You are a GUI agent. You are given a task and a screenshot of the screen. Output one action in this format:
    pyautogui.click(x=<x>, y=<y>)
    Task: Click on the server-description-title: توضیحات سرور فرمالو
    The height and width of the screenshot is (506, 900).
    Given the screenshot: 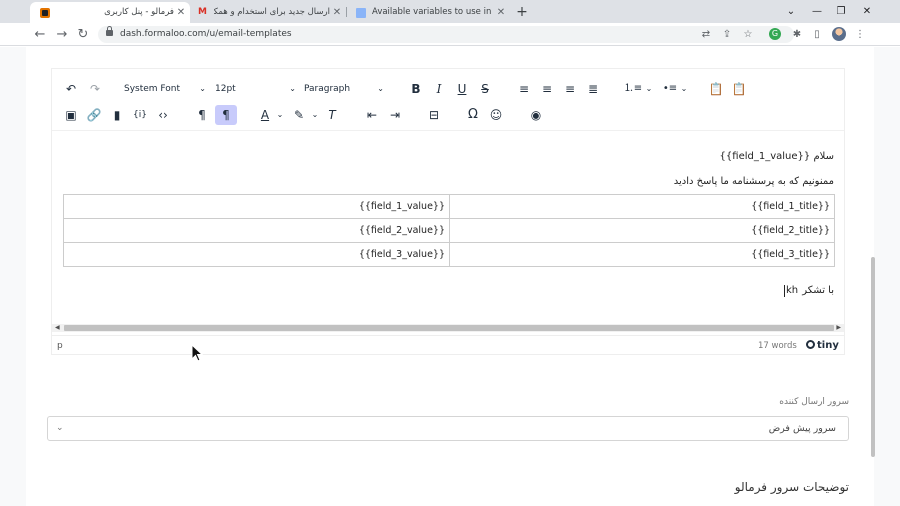 What is the action you would take?
    pyautogui.click(x=791, y=487)
    